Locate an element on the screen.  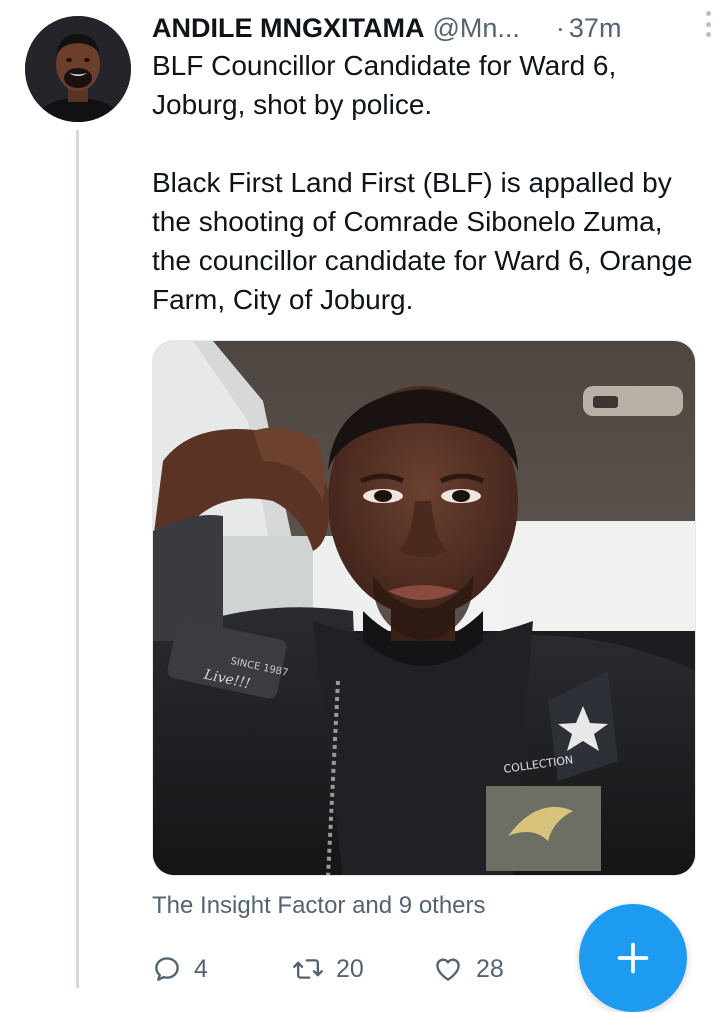
heart-icon is located at coordinates (448, 969).